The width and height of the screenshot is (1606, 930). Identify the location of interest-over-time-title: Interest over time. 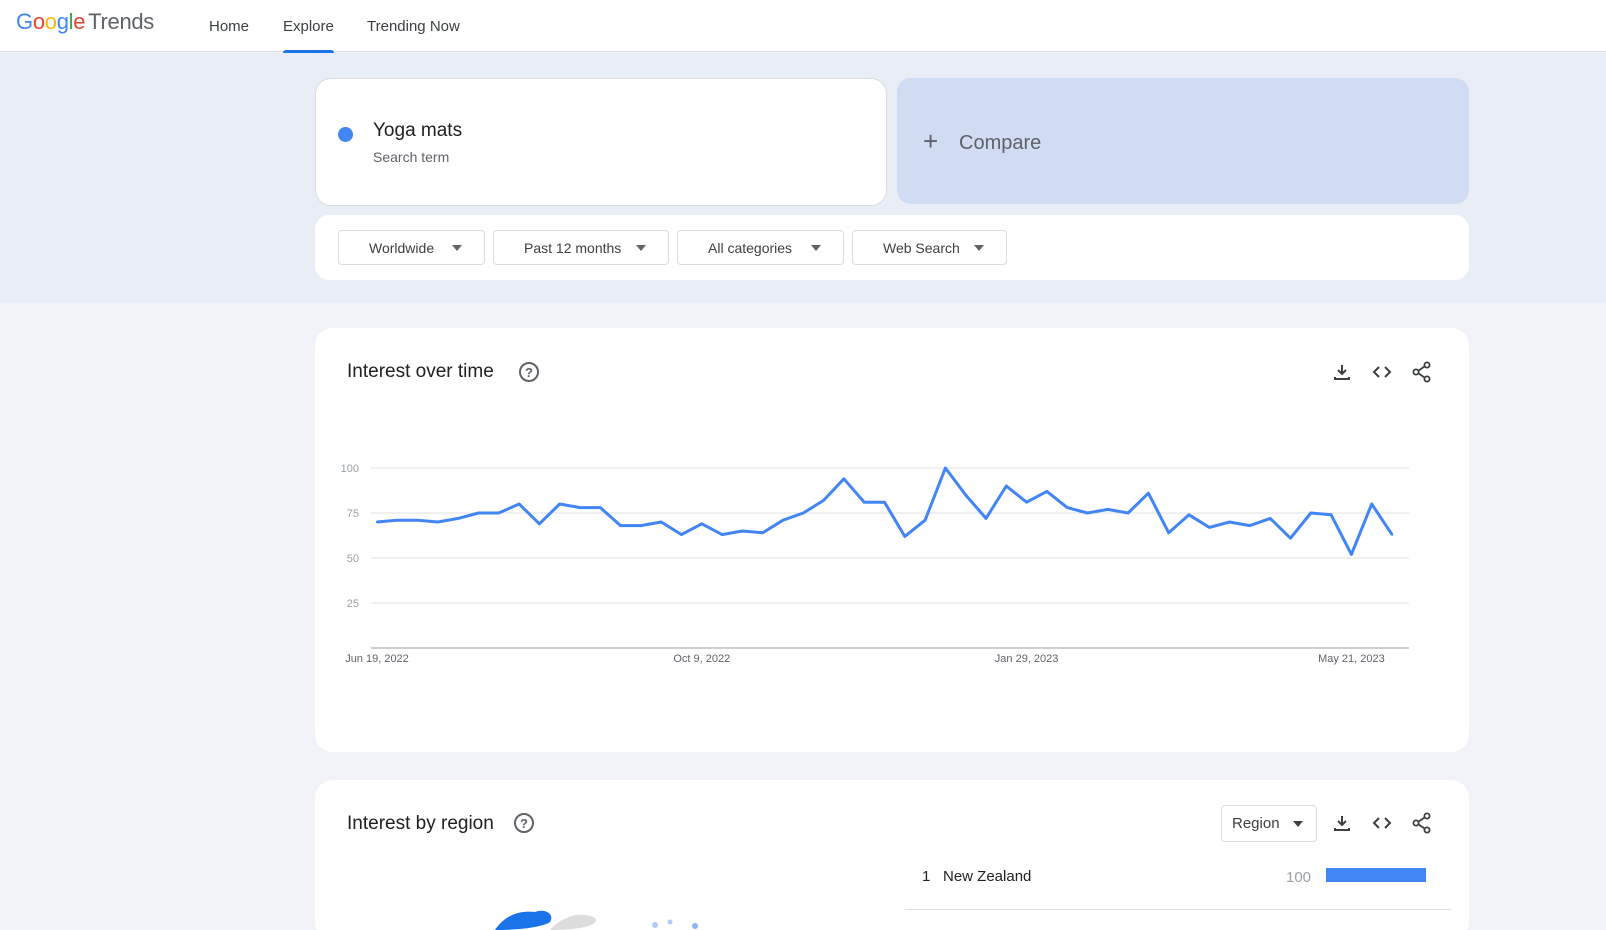
(420, 371).